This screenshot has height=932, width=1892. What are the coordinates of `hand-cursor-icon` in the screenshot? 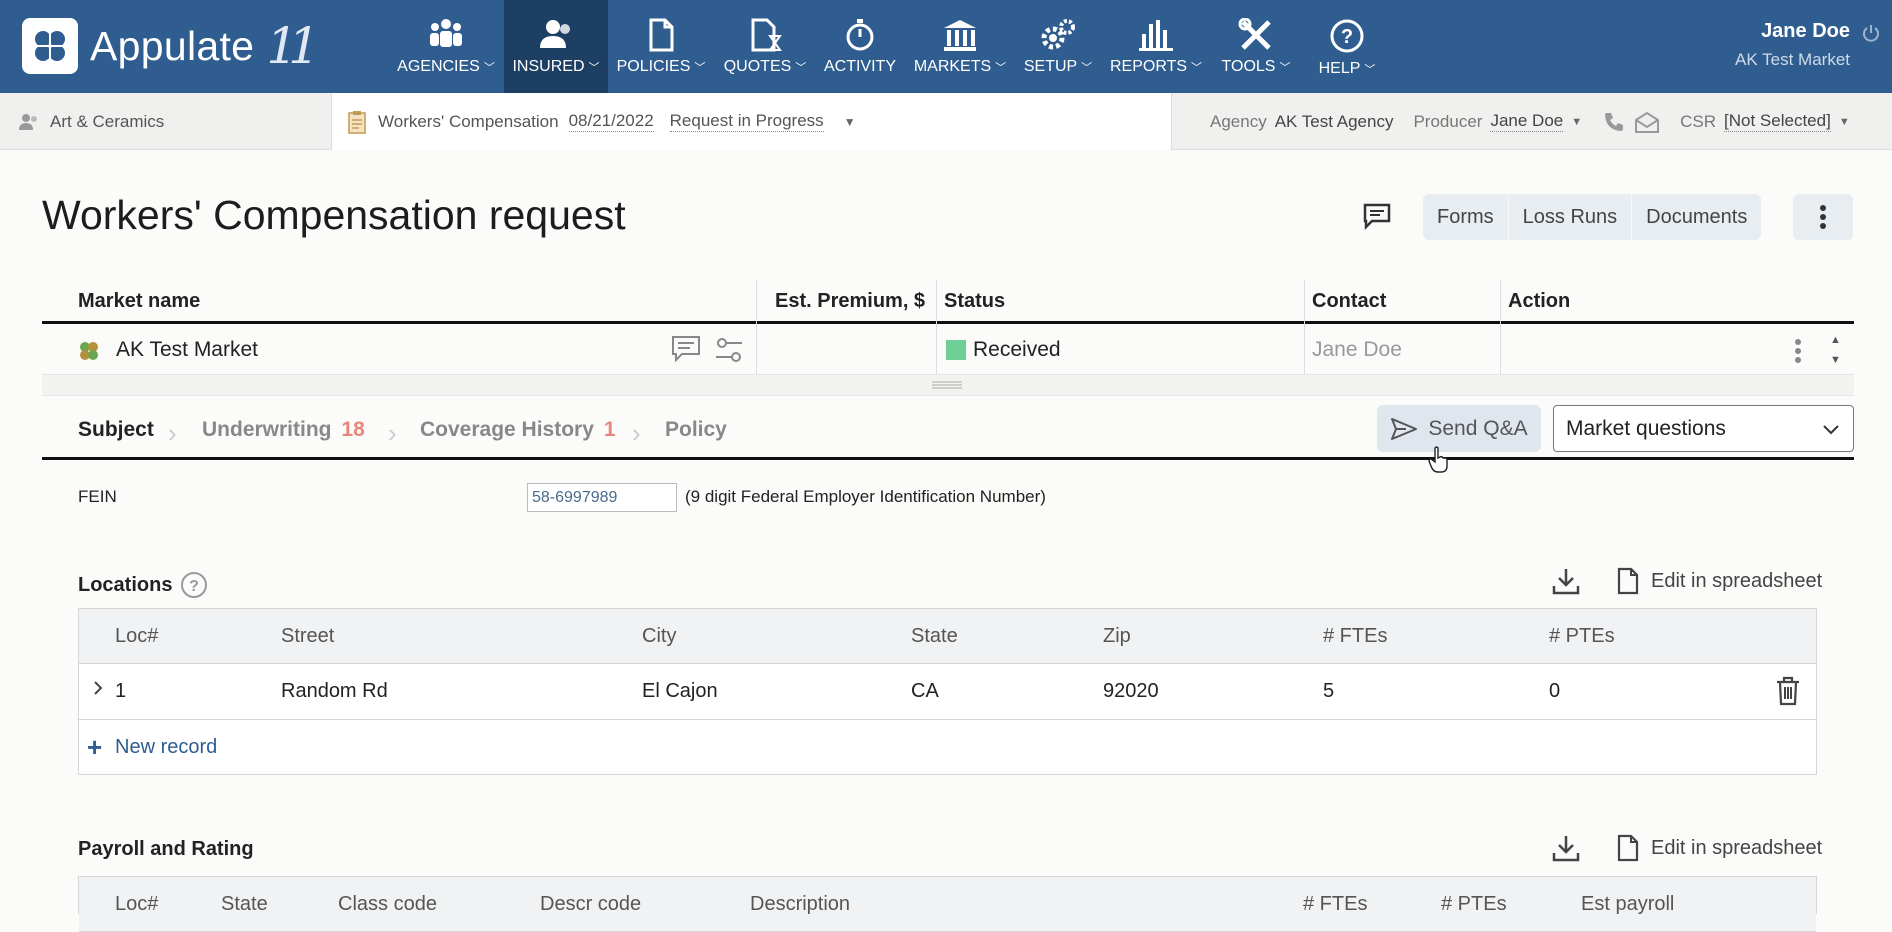 It's located at (1439, 460).